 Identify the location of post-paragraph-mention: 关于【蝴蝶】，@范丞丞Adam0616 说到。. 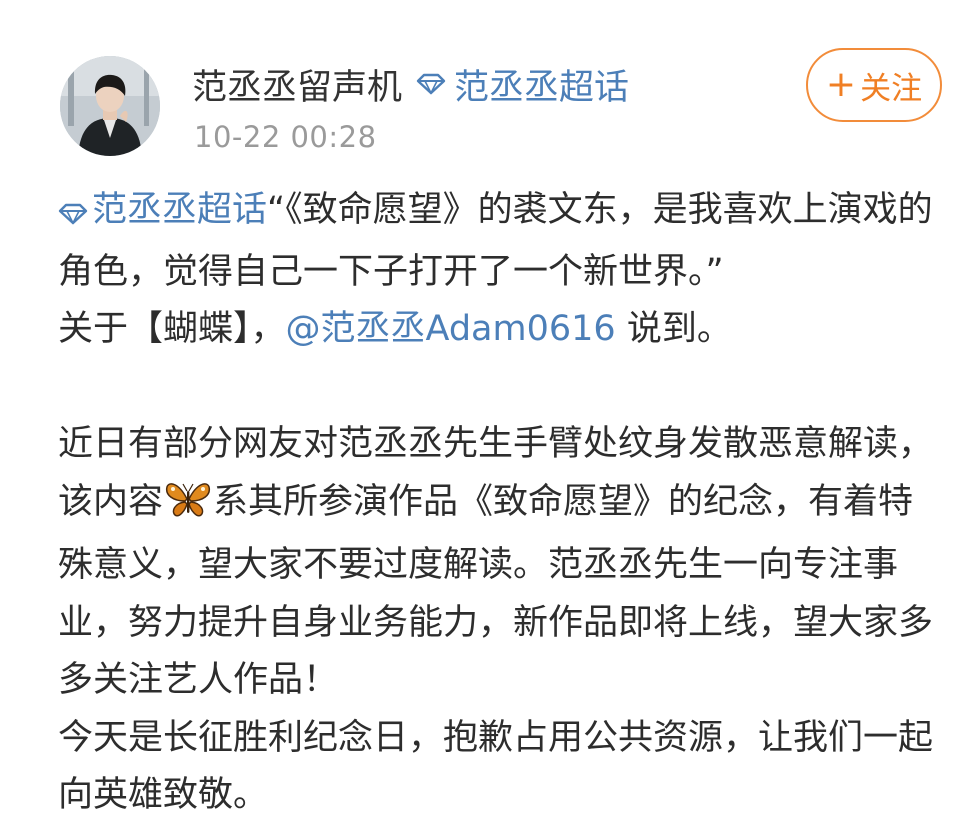
(503, 330).